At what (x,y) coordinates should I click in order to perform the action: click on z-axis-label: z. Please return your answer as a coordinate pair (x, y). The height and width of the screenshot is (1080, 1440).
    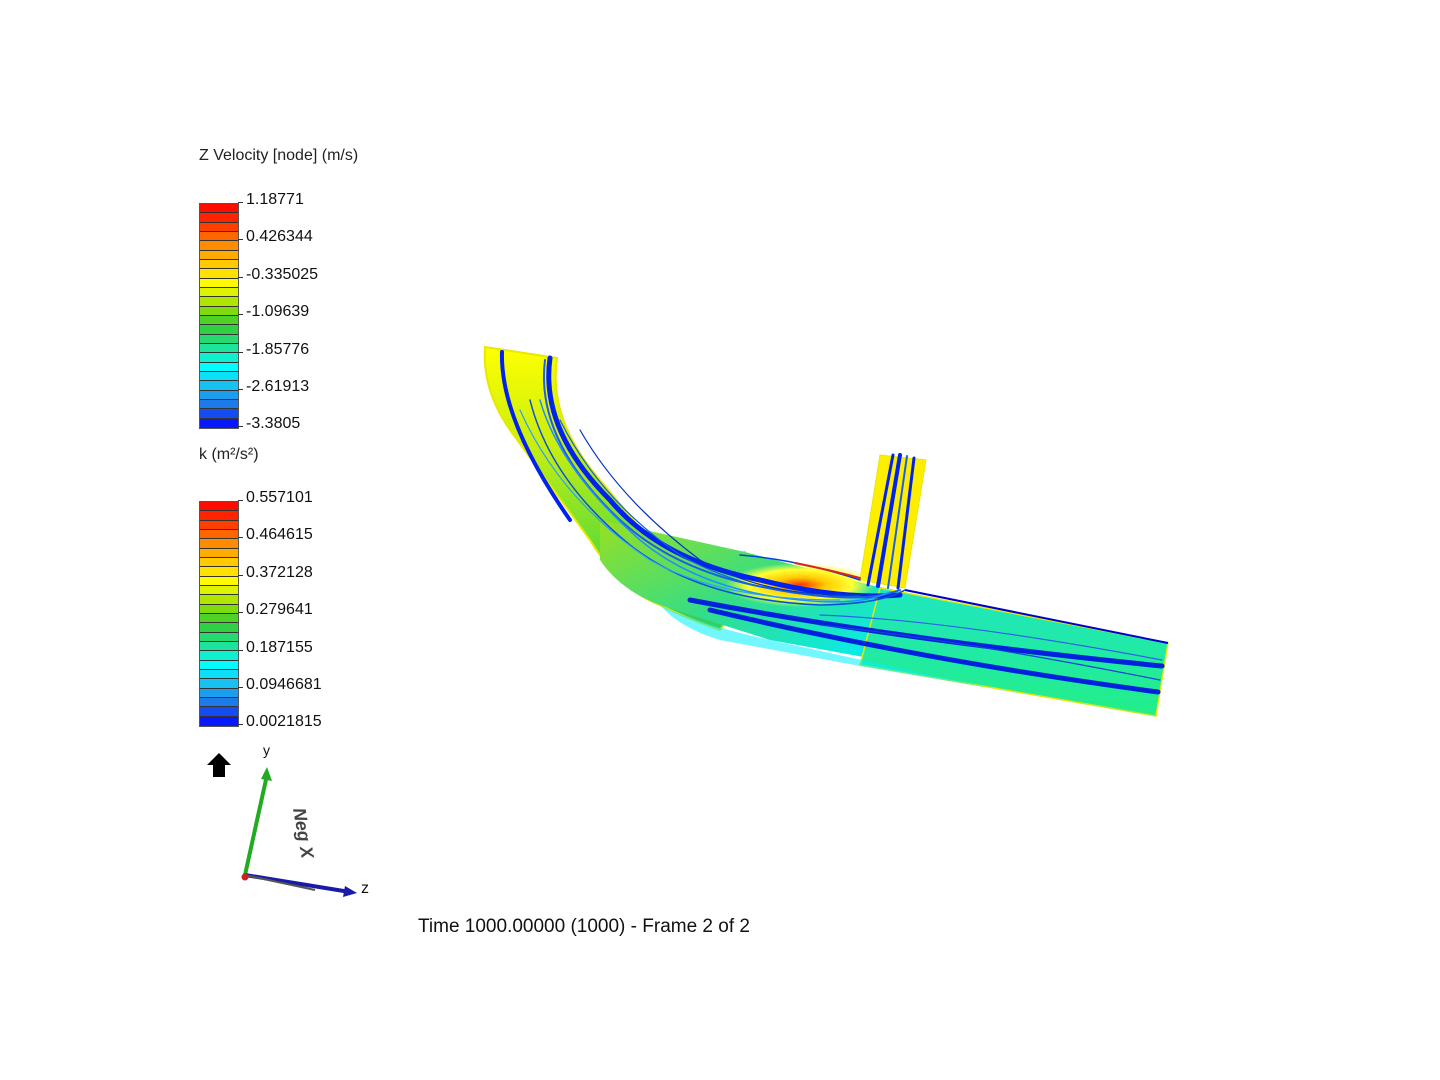
    Looking at the image, I should click on (365, 888).